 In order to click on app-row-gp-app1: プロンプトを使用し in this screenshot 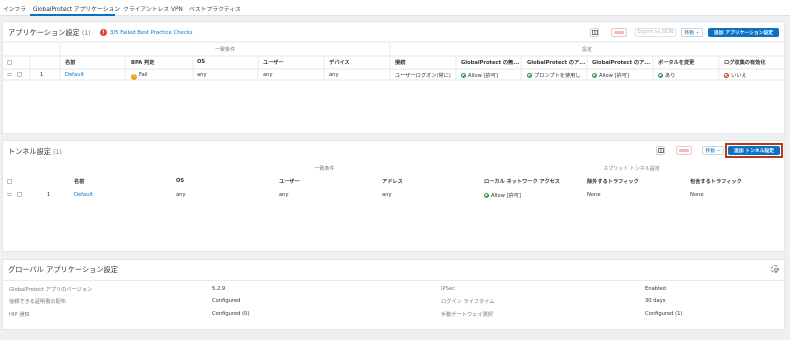, I will do `click(556, 75)`.